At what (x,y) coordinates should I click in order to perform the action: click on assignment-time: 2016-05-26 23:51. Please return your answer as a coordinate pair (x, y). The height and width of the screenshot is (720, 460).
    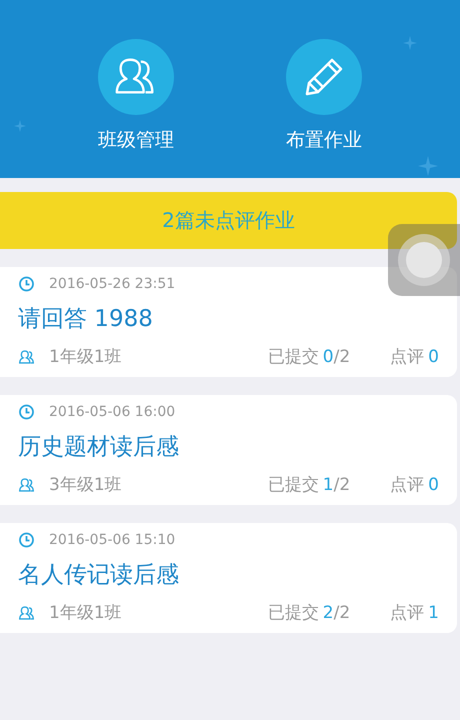
    Looking at the image, I should click on (112, 284).